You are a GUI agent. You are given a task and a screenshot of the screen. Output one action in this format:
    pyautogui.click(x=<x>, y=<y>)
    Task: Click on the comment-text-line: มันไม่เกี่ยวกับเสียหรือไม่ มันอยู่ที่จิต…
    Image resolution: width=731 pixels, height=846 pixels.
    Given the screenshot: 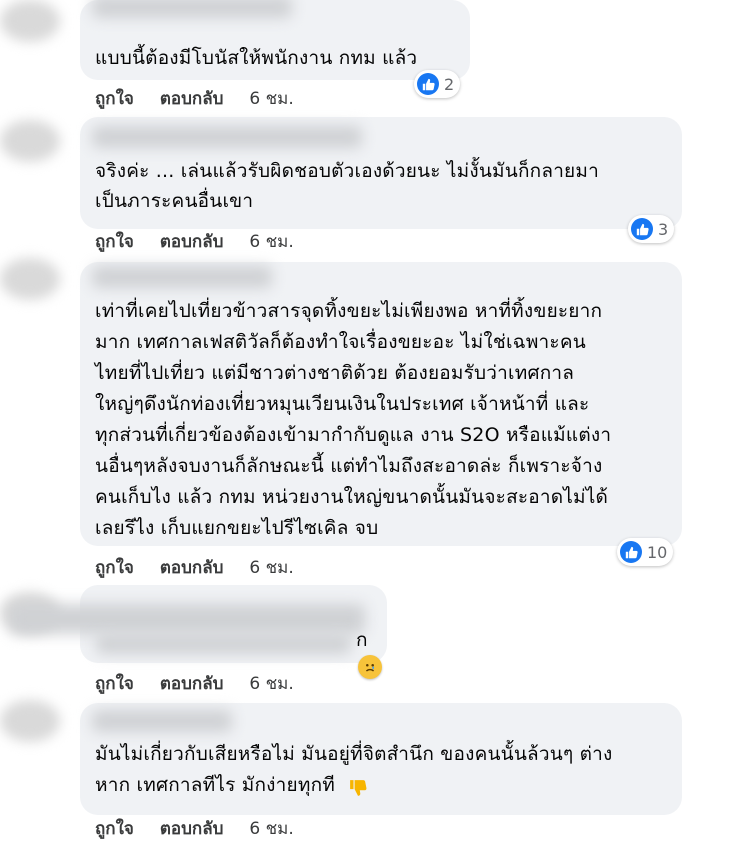 What is the action you would take?
    pyautogui.click(x=354, y=754)
    